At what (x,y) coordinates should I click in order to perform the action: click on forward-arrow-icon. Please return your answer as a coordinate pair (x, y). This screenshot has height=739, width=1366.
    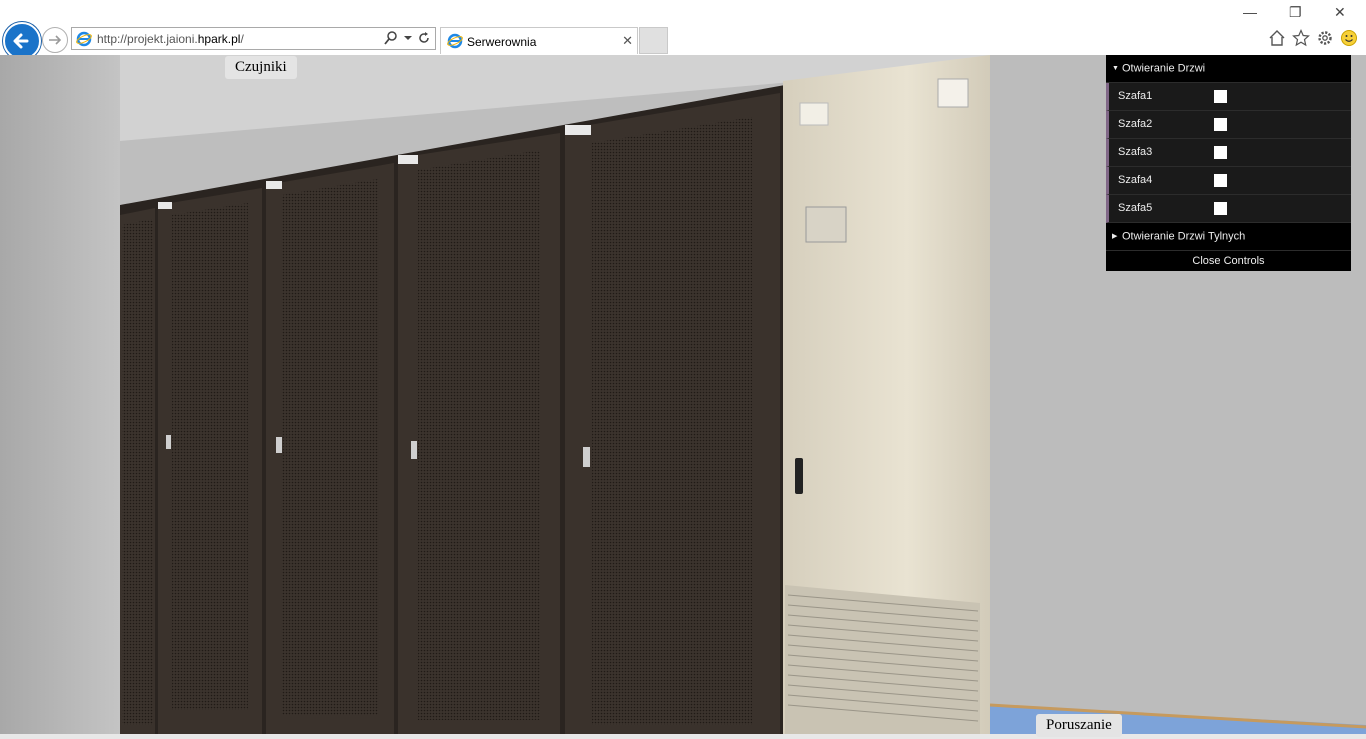
    Looking at the image, I should click on (55, 40).